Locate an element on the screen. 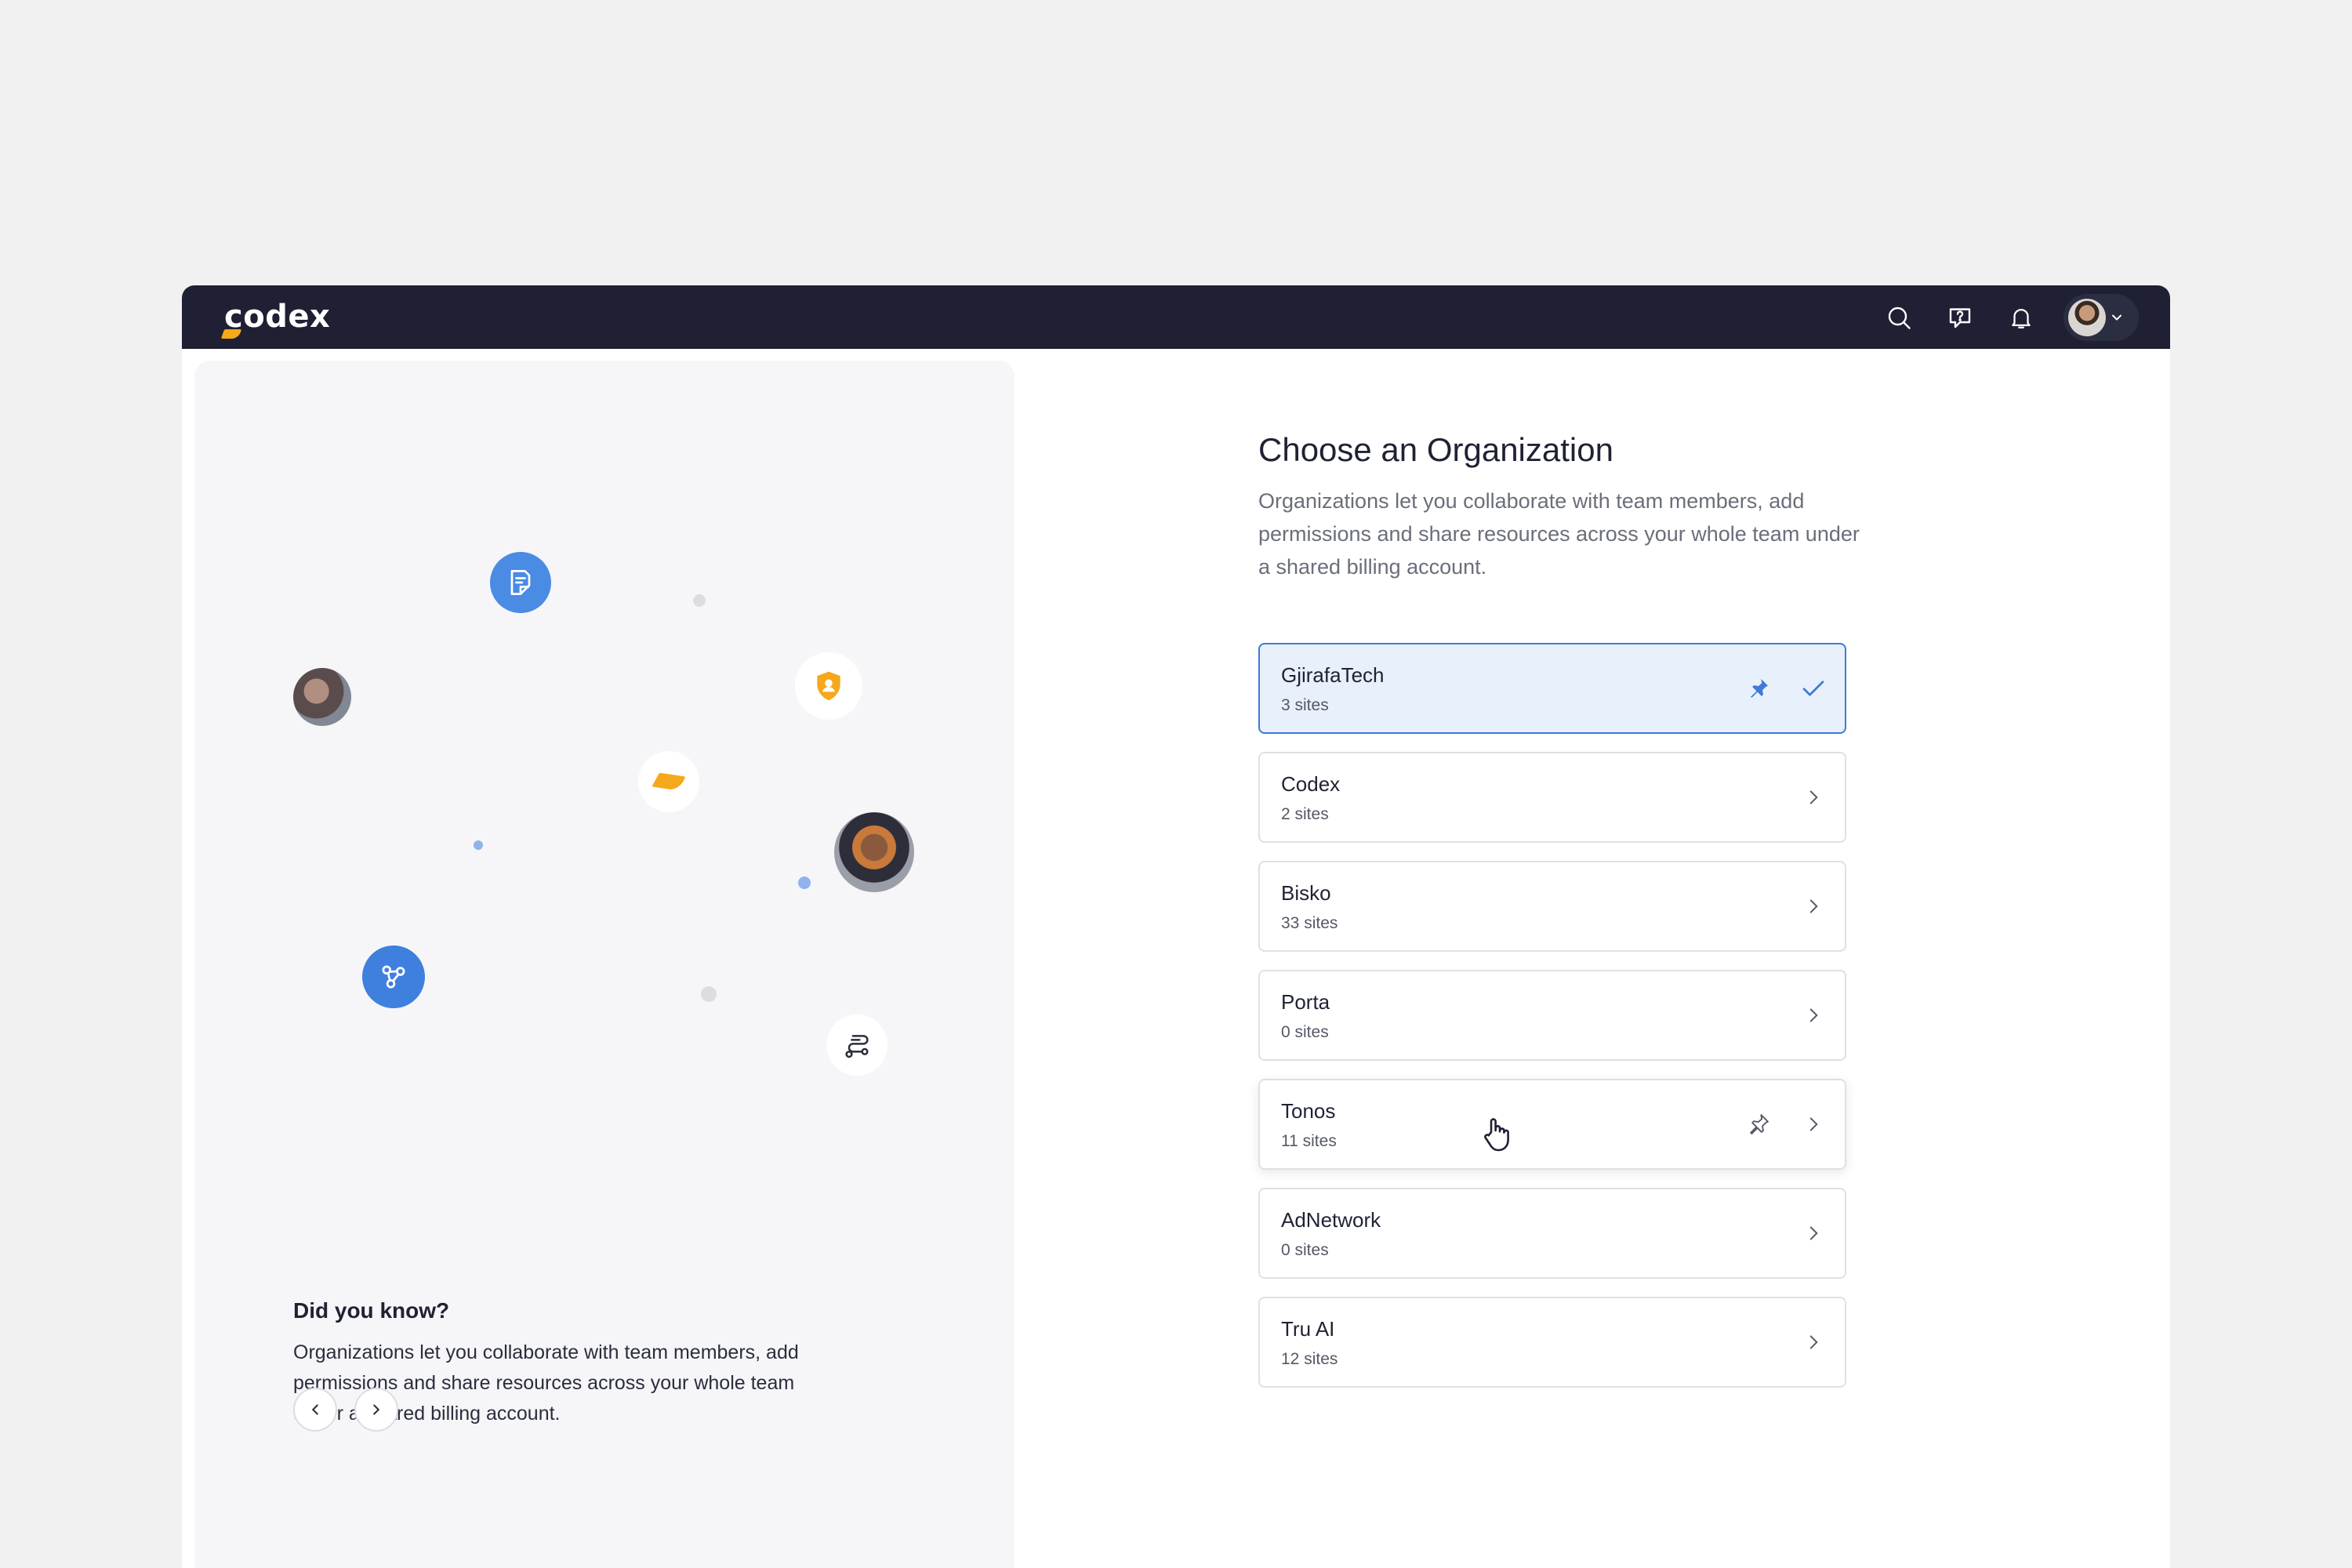 Image resolution: width=2352 pixels, height=1568 pixels. check-icon is located at coordinates (1814, 688).